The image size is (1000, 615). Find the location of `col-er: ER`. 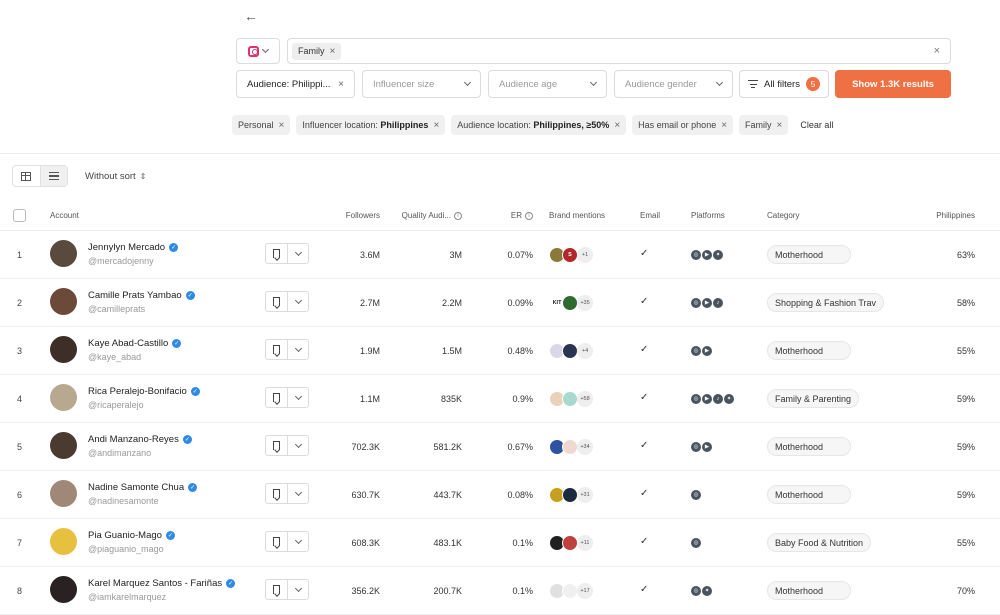

col-er: ER is located at coordinates (516, 215).